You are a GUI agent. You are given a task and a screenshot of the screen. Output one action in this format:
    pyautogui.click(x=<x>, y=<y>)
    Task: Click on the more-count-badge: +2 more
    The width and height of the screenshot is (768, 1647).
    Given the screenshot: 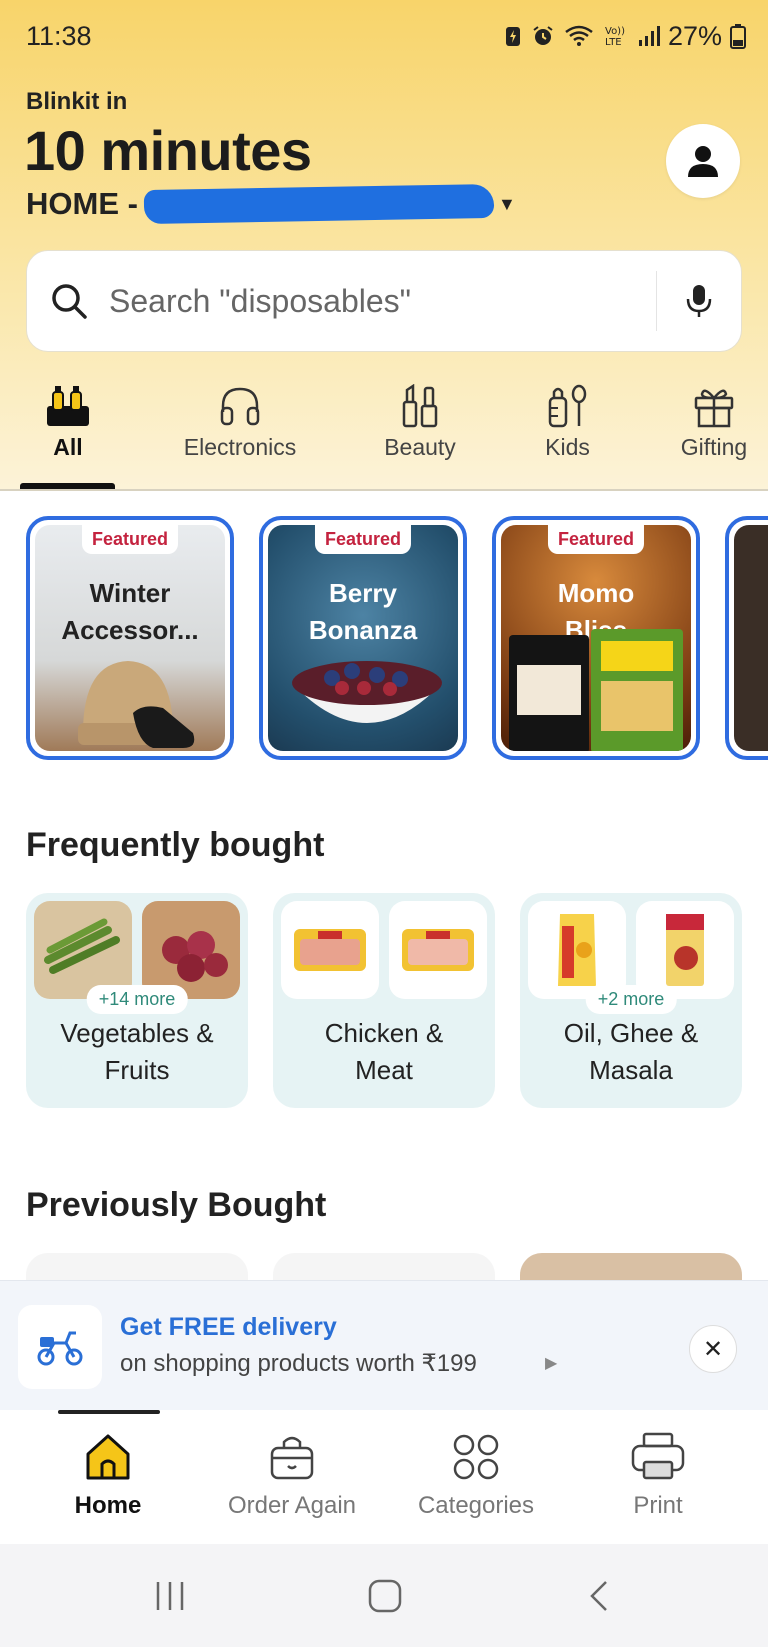 What is the action you would take?
    pyautogui.click(x=631, y=999)
    